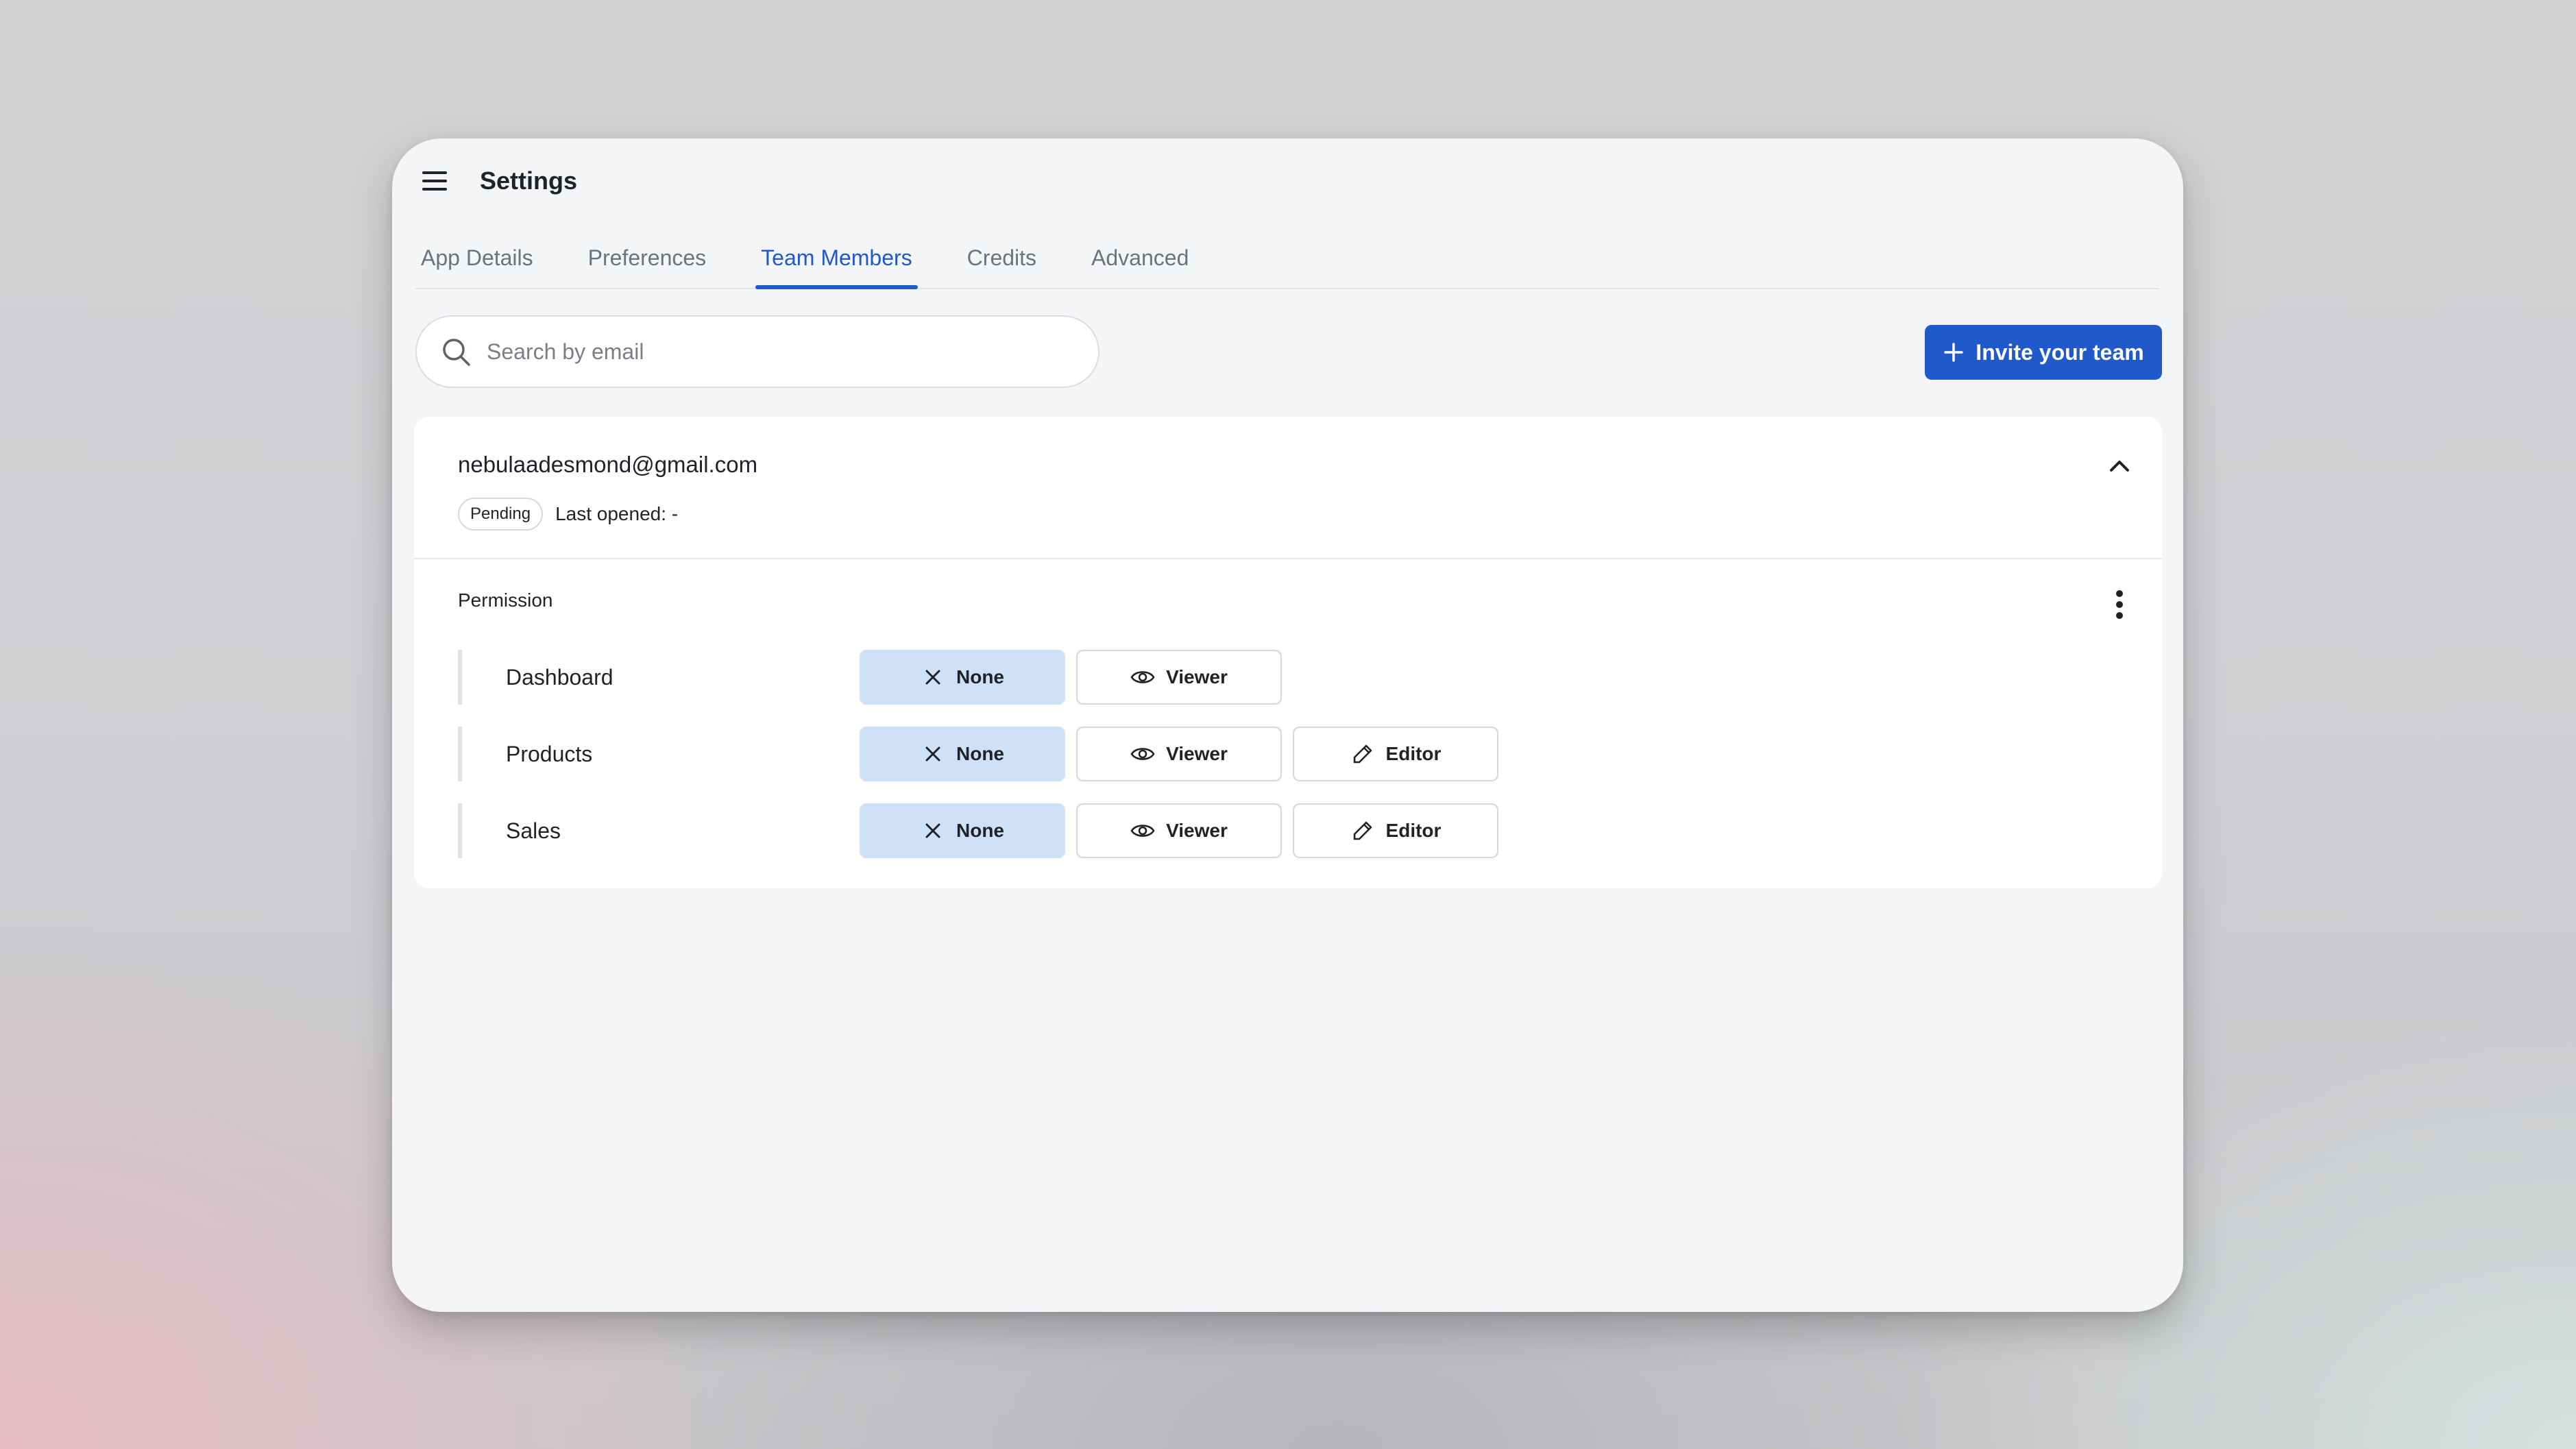 The height and width of the screenshot is (1449, 2576). Describe the element at coordinates (2060, 352) in the screenshot. I see `invite-button-label: Invite your team` at that location.